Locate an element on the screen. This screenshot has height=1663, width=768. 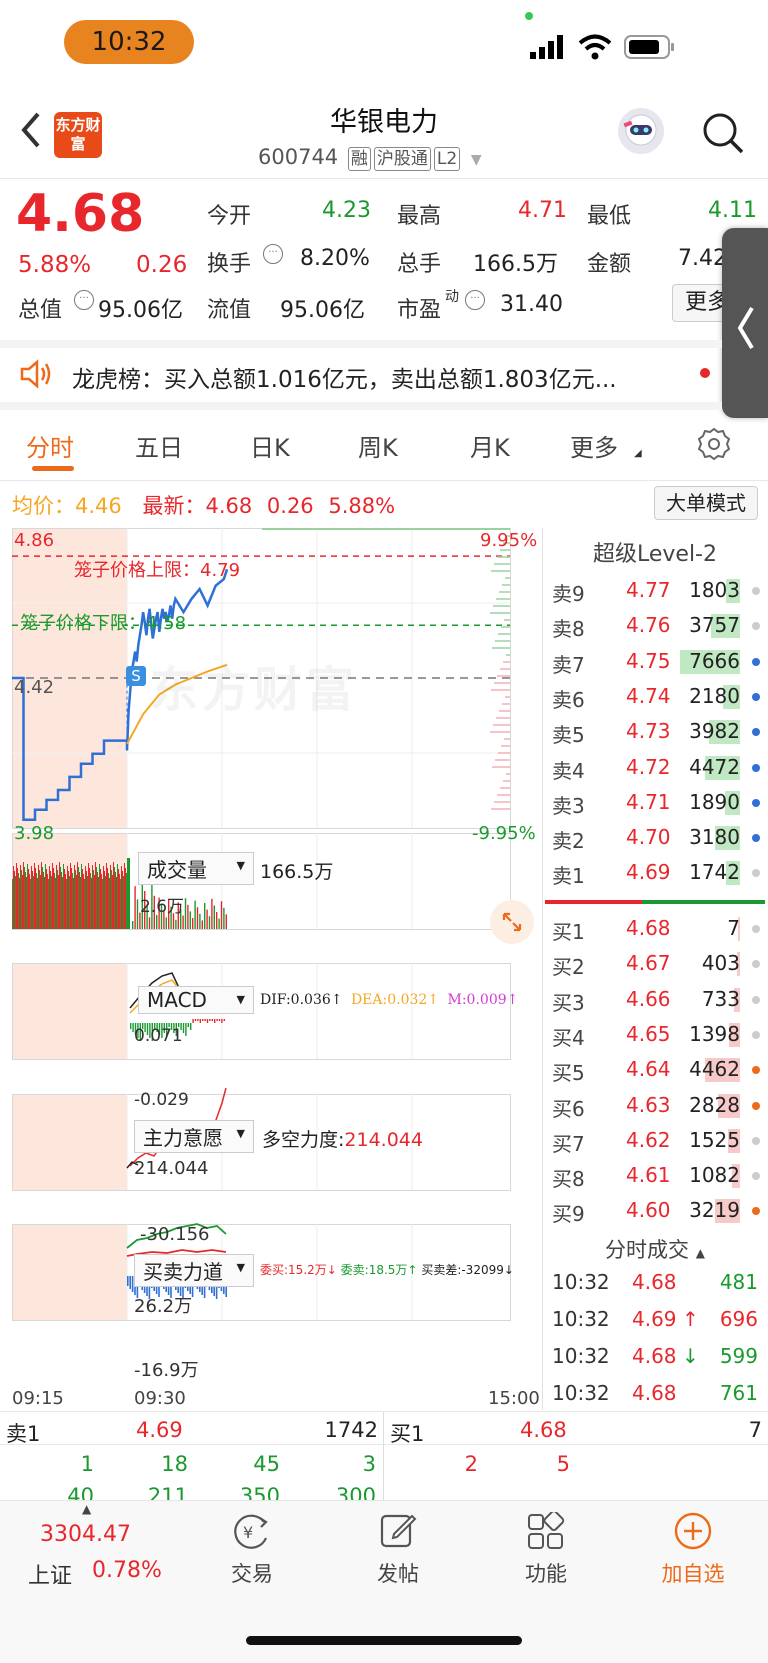
nav-post: 发帖 is located at coordinates (398, 1573).